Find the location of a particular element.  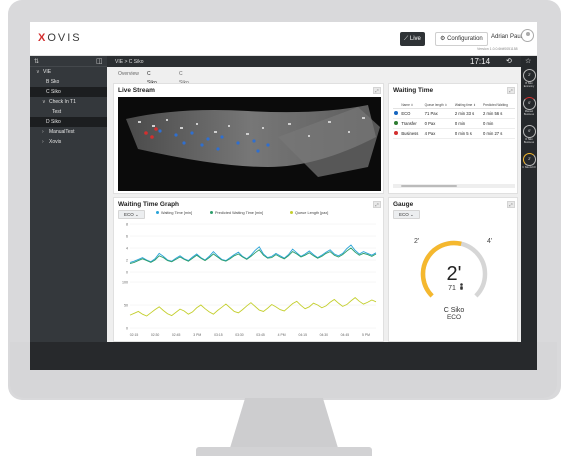

x-tick-label: 4 PM is located at coordinates (282, 335).